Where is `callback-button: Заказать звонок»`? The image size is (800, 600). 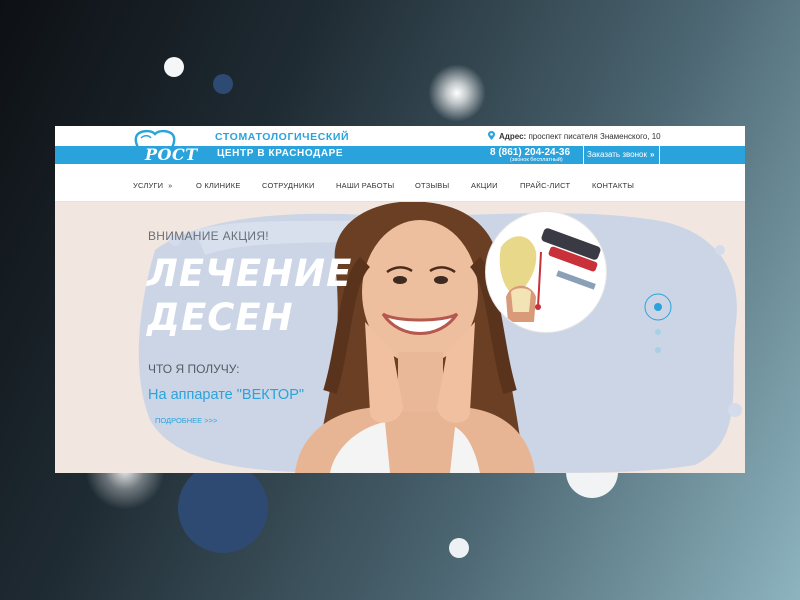
callback-button: Заказать звонок» is located at coordinates (621, 155).